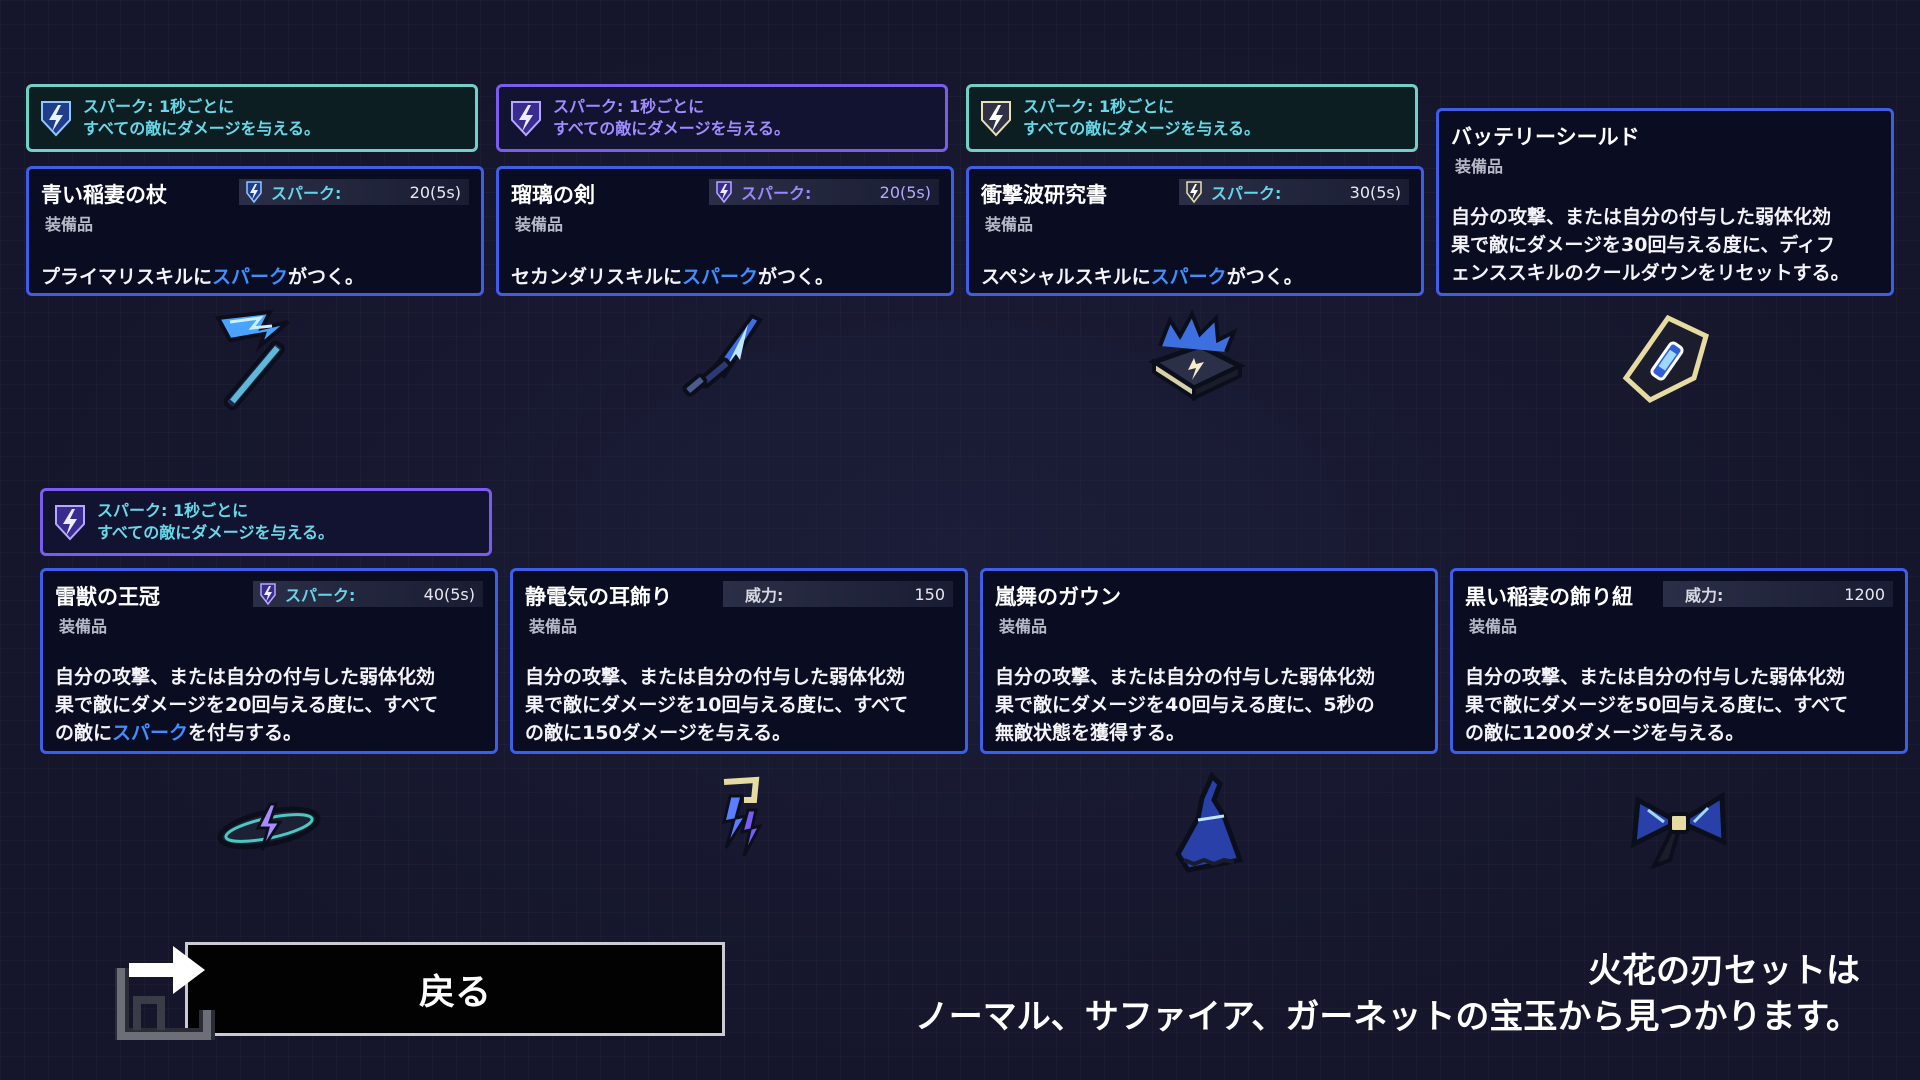 The image size is (1920, 1080). I want to click on bow-ribbon-icon, so click(1679, 830).